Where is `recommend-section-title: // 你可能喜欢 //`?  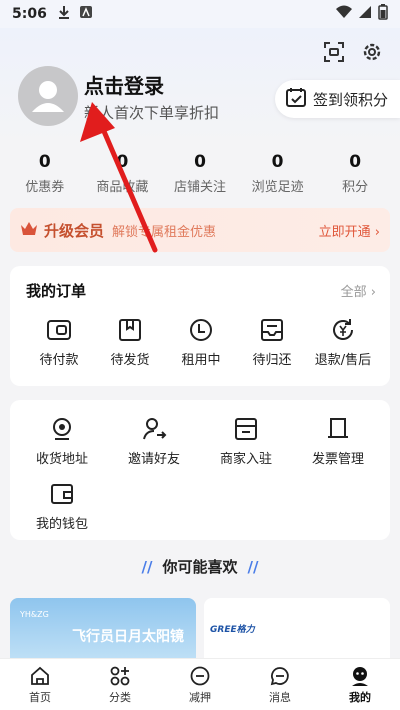
recommend-section-title: // 你可能喜欢 // is located at coordinates (200, 569).